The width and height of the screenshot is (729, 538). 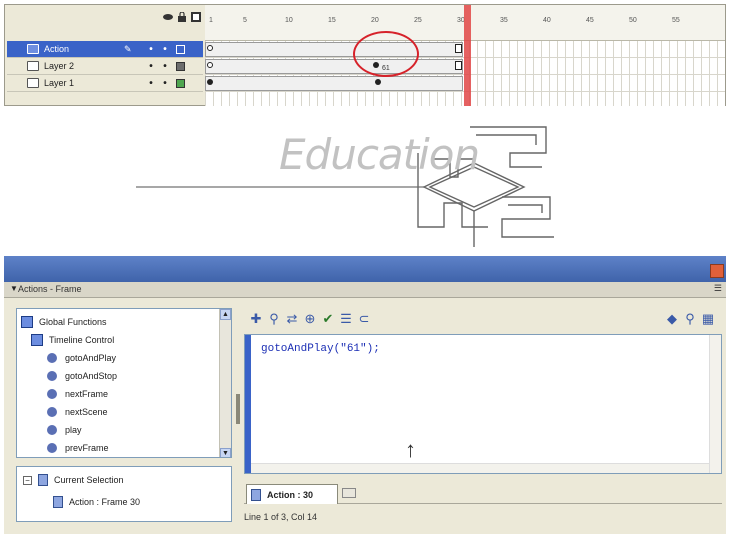 What do you see at coordinates (225, 383) in the screenshot?
I see `toolbox-scrollbar: ▲ ▼` at bounding box center [225, 383].